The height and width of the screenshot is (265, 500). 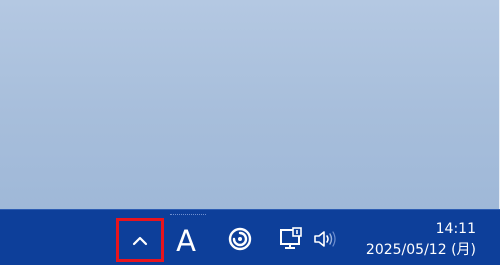 I want to click on chevron-up-icon, so click(x=140, y=240).